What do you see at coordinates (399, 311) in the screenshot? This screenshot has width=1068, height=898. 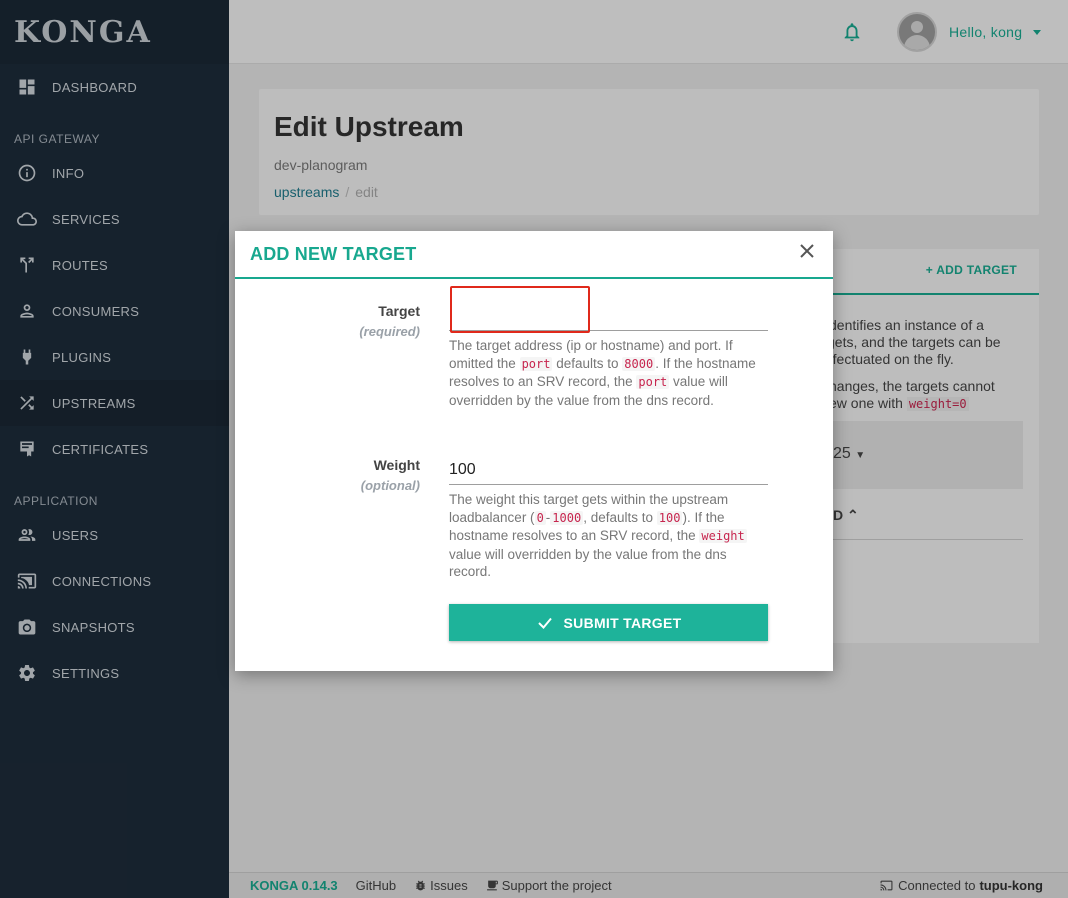 I see `target-label: Target` at bounding box center [399, 311].